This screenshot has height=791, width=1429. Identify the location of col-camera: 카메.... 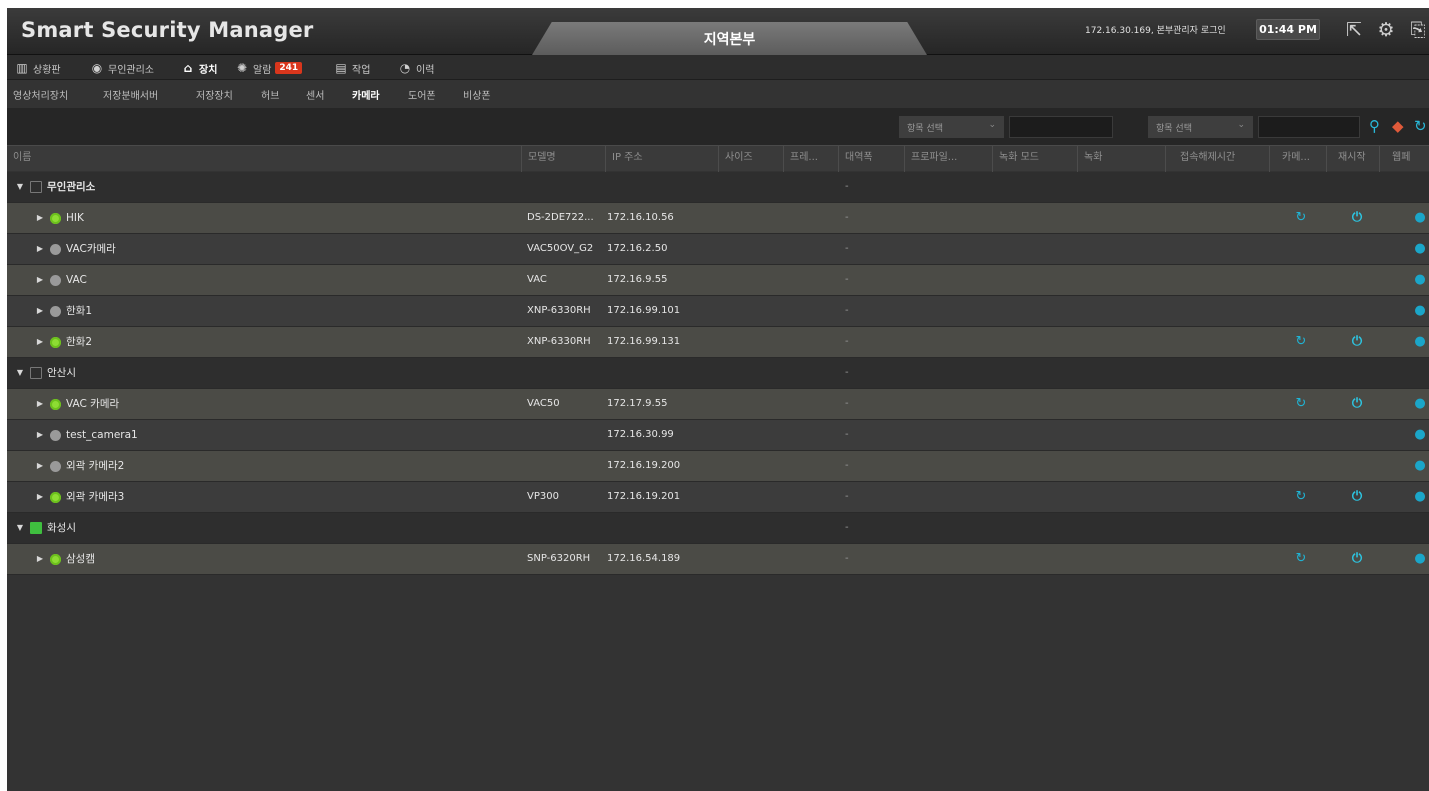
(1297, 159).